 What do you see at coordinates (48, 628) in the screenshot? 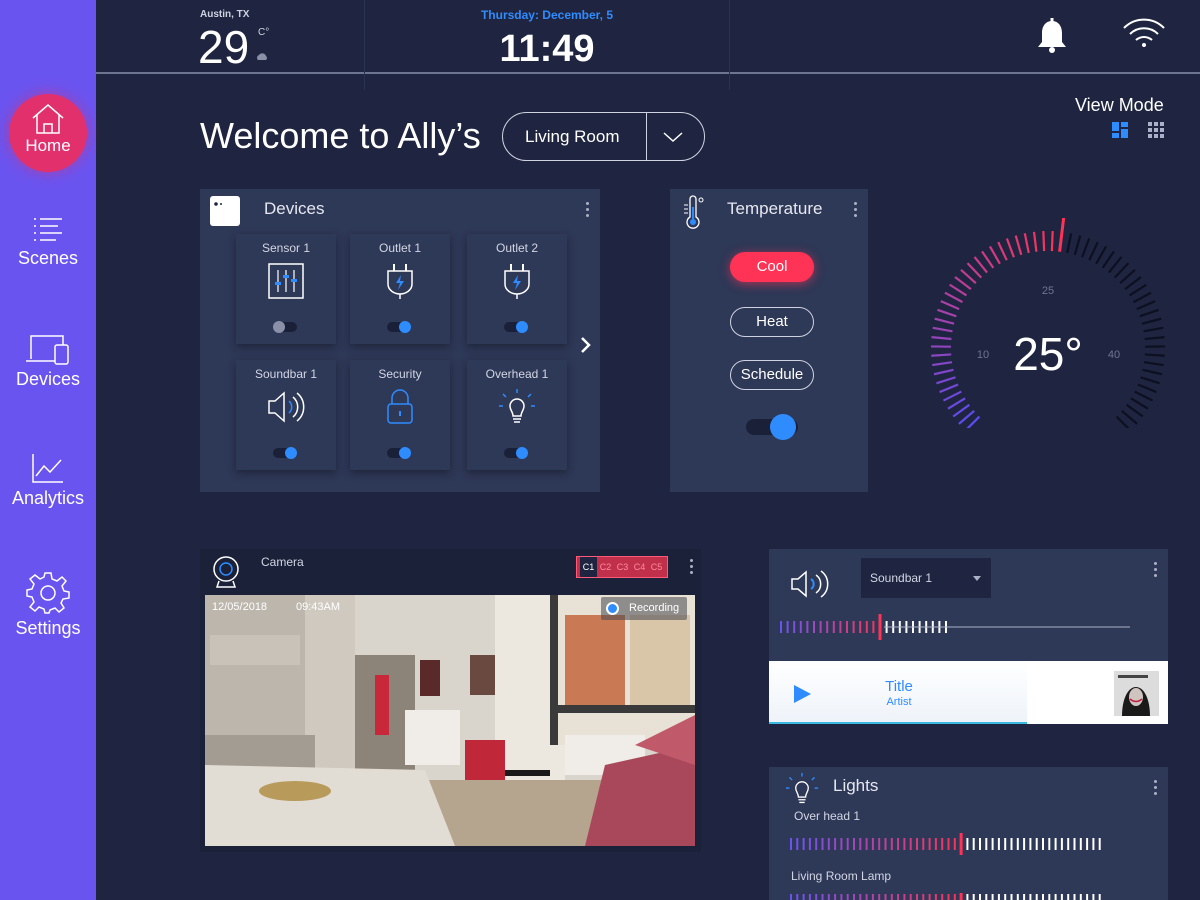
I see `sidebar-item-label: Settings` at bounding box center [48, 628].